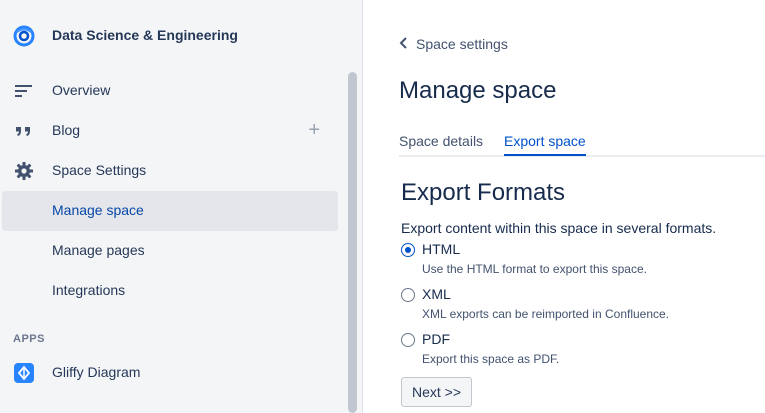 The image size is (765, 413). What do you see at coordinates (66, 130) in the screenshot?
I see `sidebar-item-label: Blog` at bounding box center [66, 130].